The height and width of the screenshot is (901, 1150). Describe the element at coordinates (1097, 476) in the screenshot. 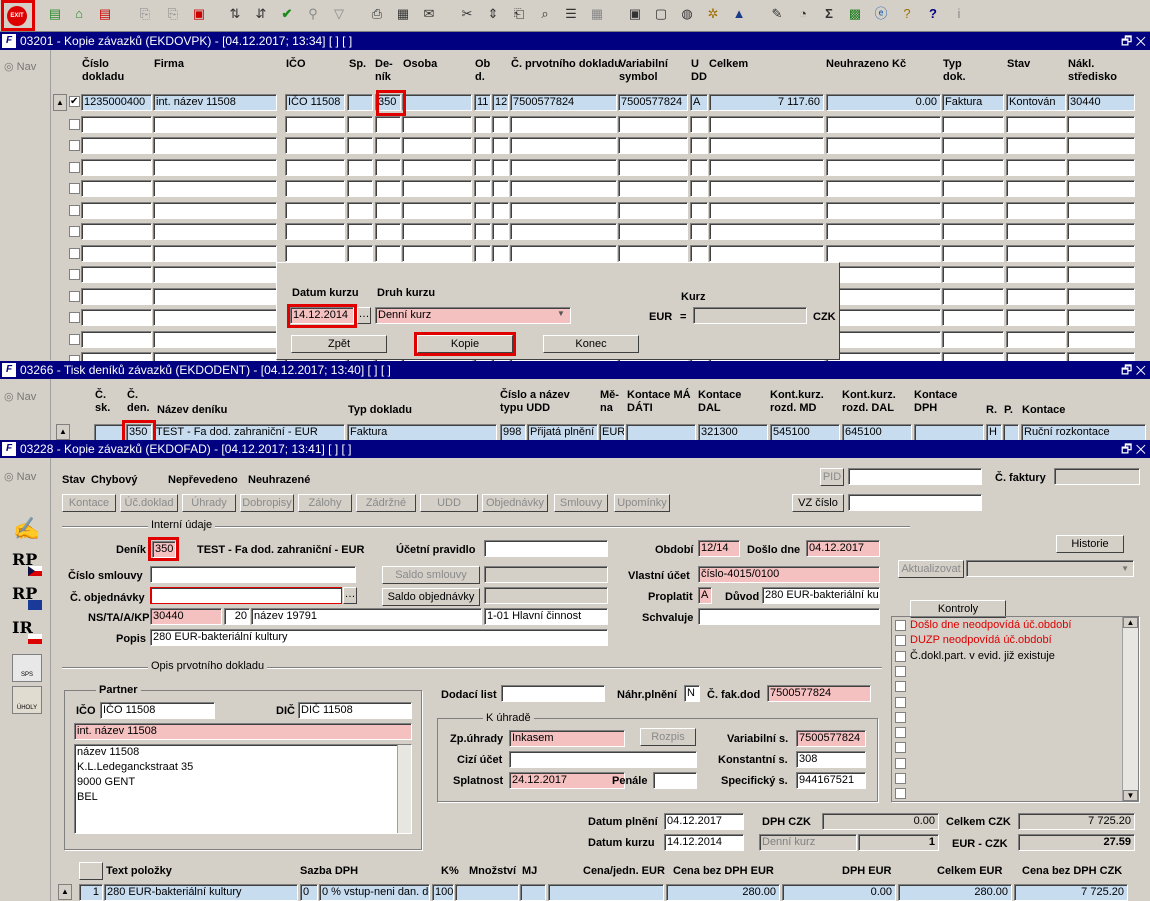

I see `cislo-faktury-input` at that location.